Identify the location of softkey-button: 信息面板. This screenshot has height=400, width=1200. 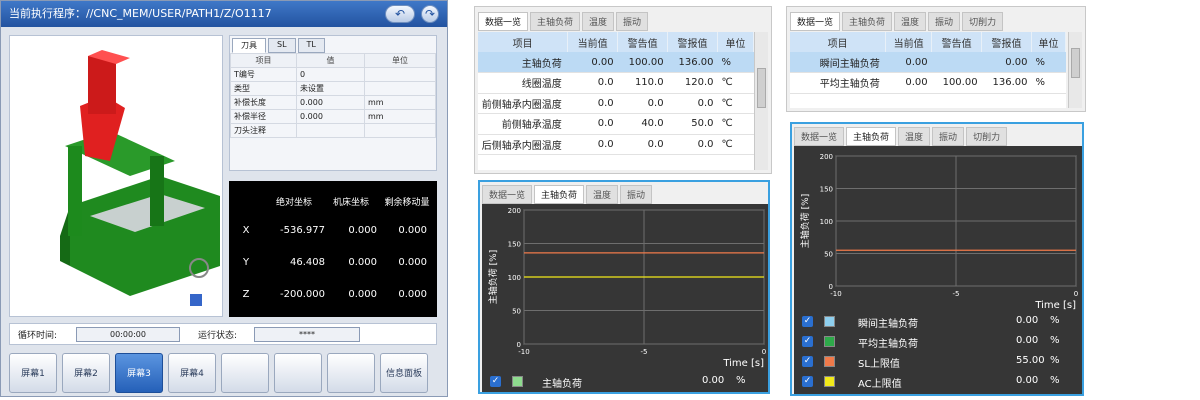
(404, 373).